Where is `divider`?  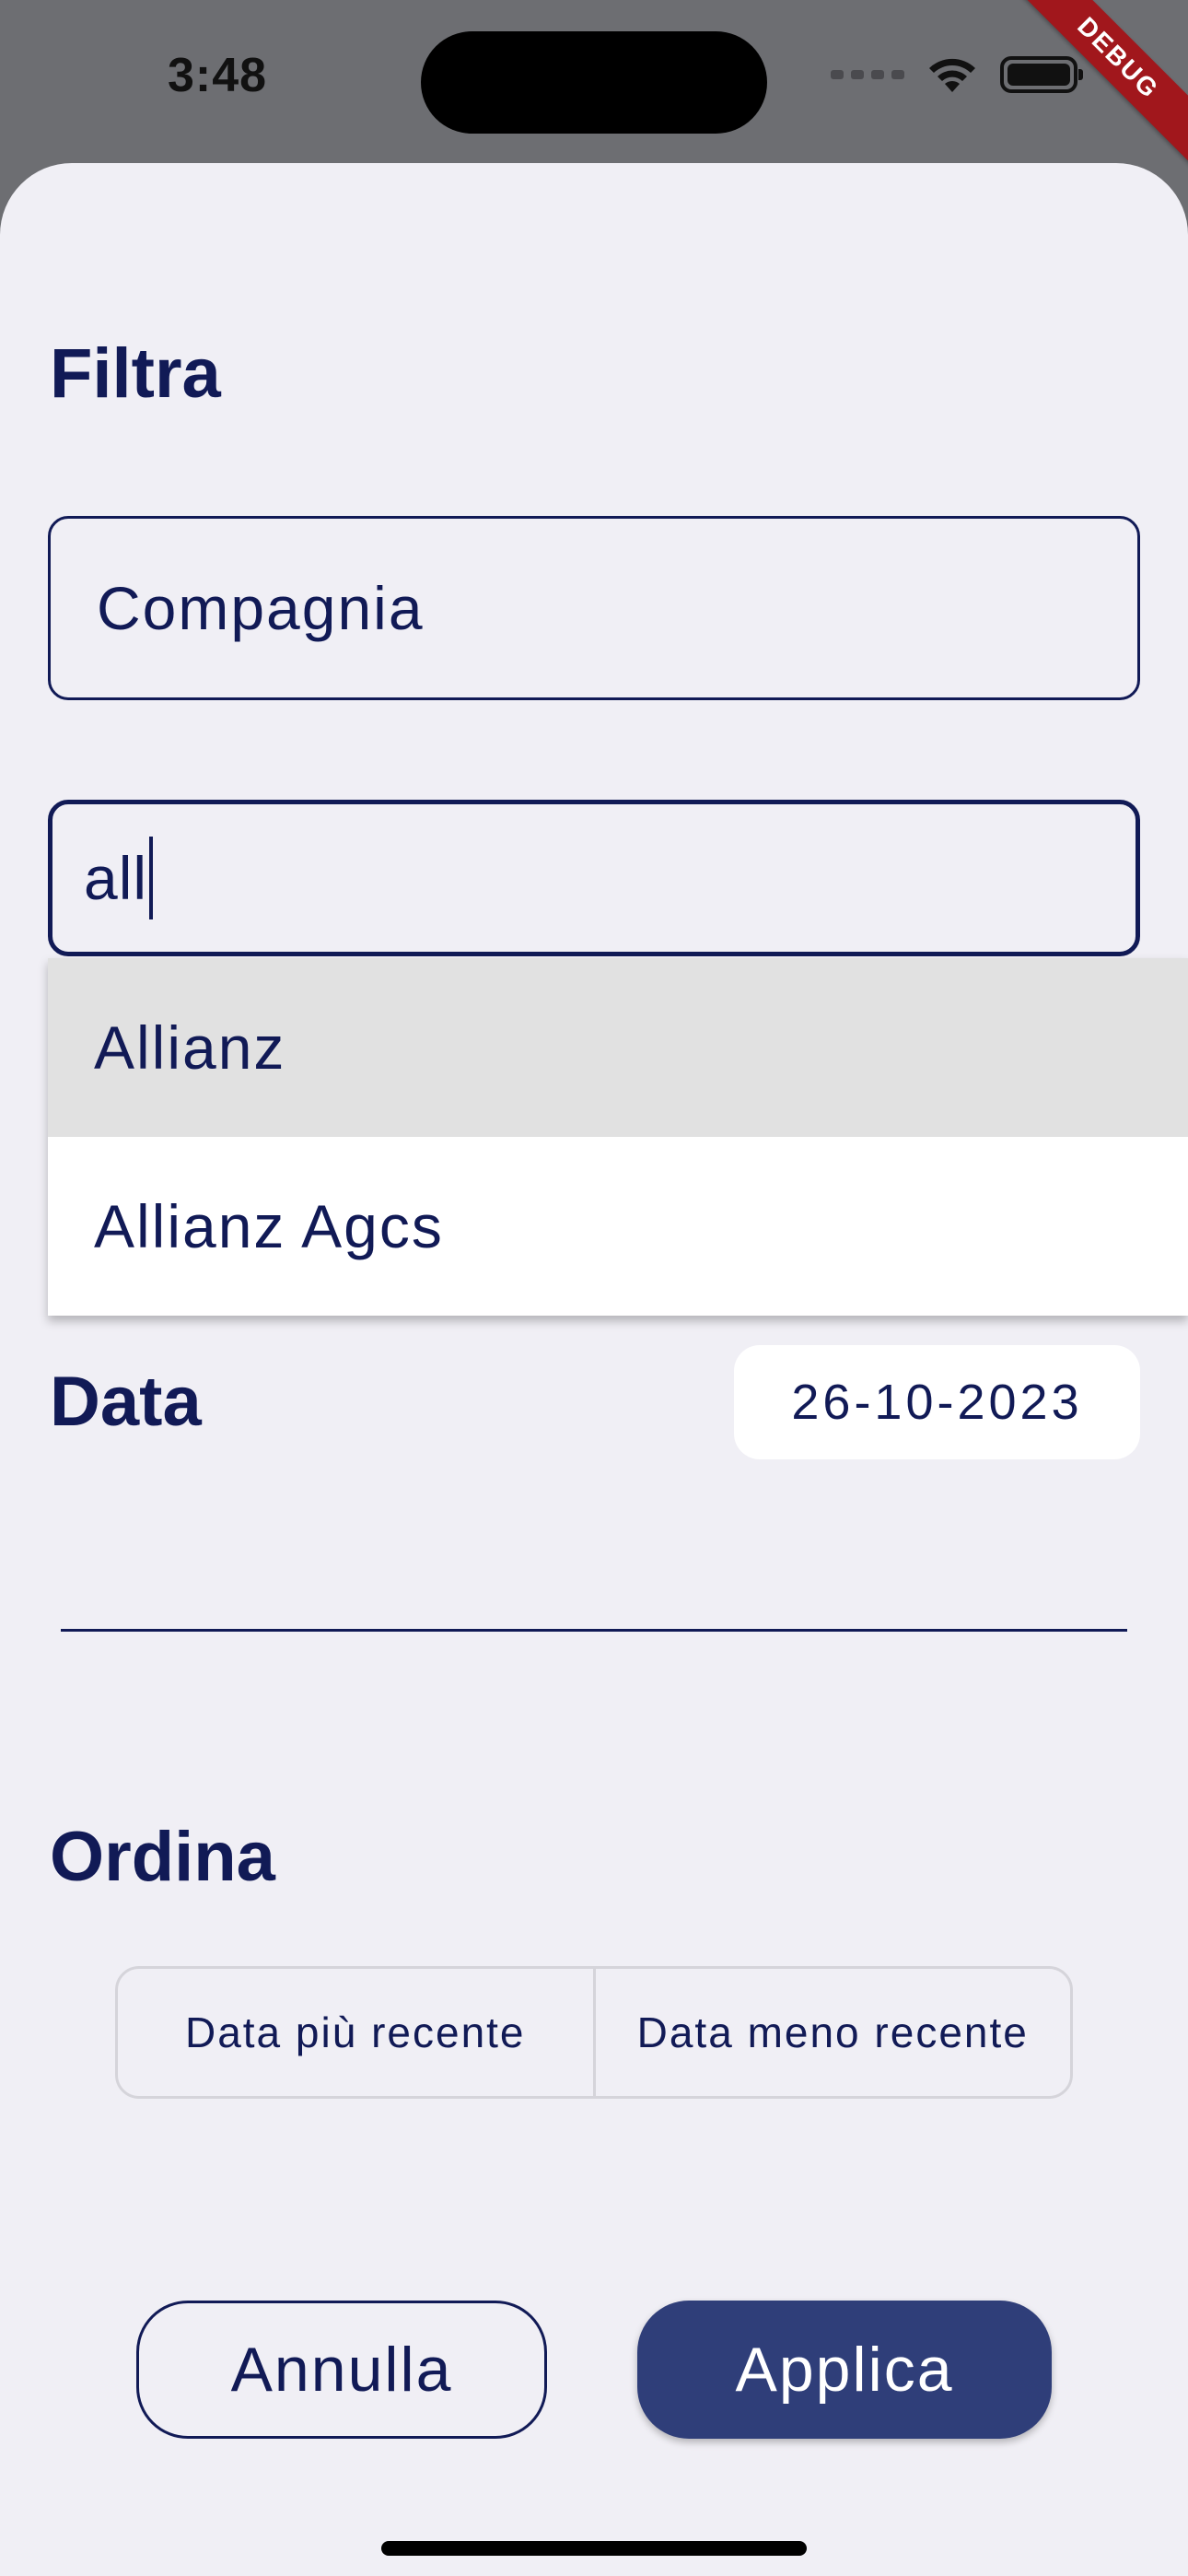 divider is located at coordinates (594, 1630).